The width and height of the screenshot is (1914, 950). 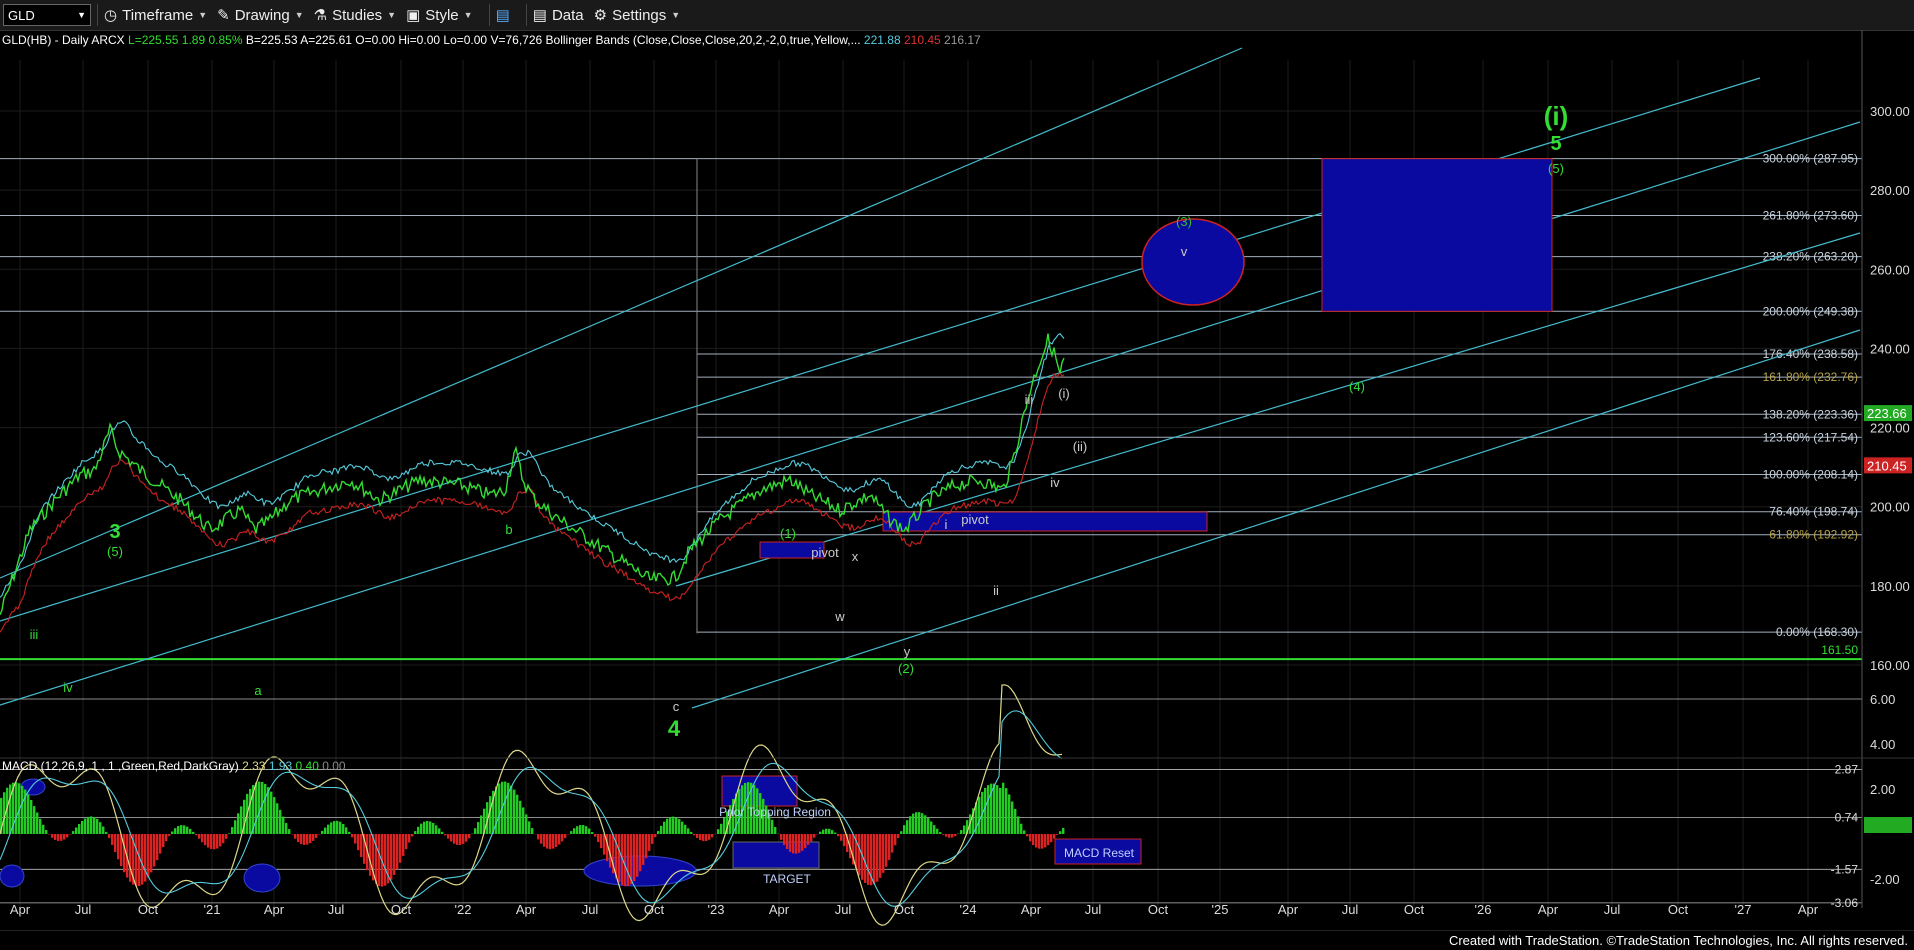 What do you see at coordinates (558, 15) in the screenshot?
I see `data-menu: ▤ Data` at bounding box center [558, 15].